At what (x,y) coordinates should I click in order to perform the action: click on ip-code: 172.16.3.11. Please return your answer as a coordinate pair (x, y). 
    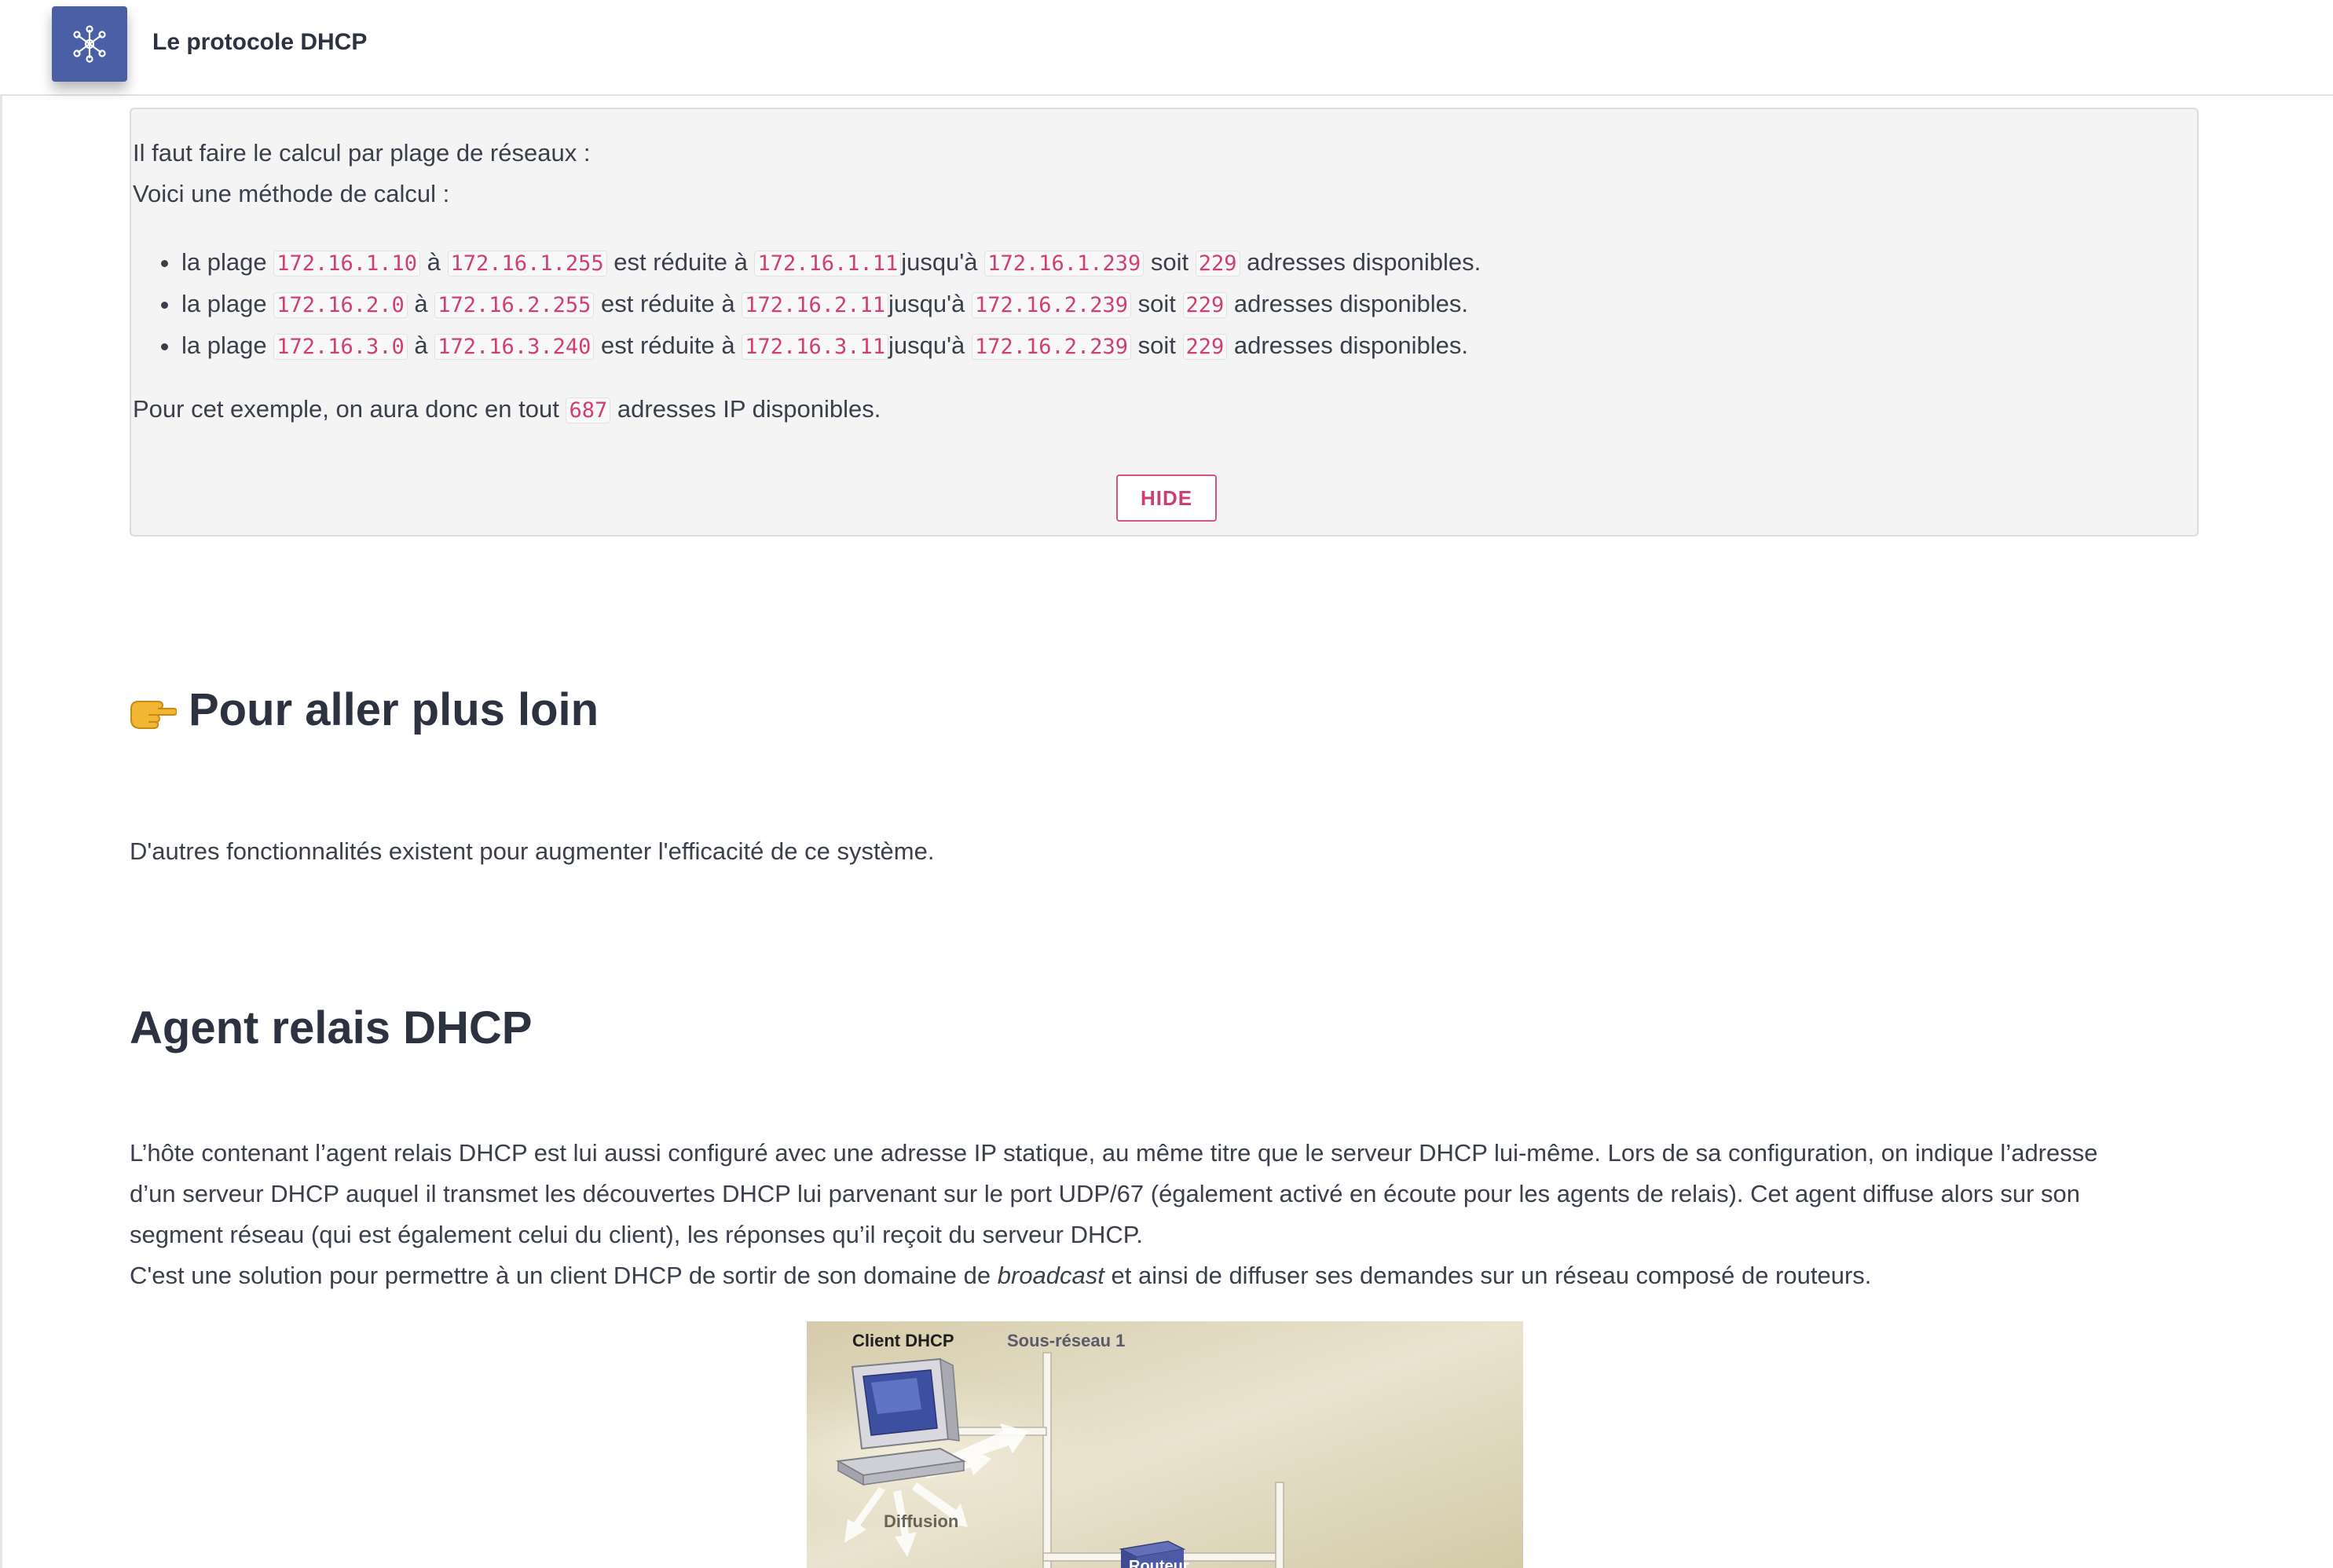
    Looking at the image, I should click on (815, 347).